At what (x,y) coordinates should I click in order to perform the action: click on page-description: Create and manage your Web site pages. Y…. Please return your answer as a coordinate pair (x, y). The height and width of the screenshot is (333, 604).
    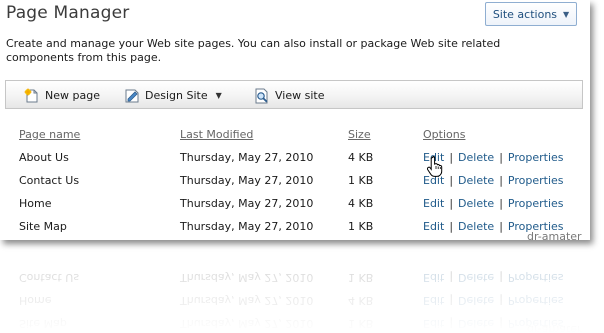
    Looking at the image, I should click on (253, 50).